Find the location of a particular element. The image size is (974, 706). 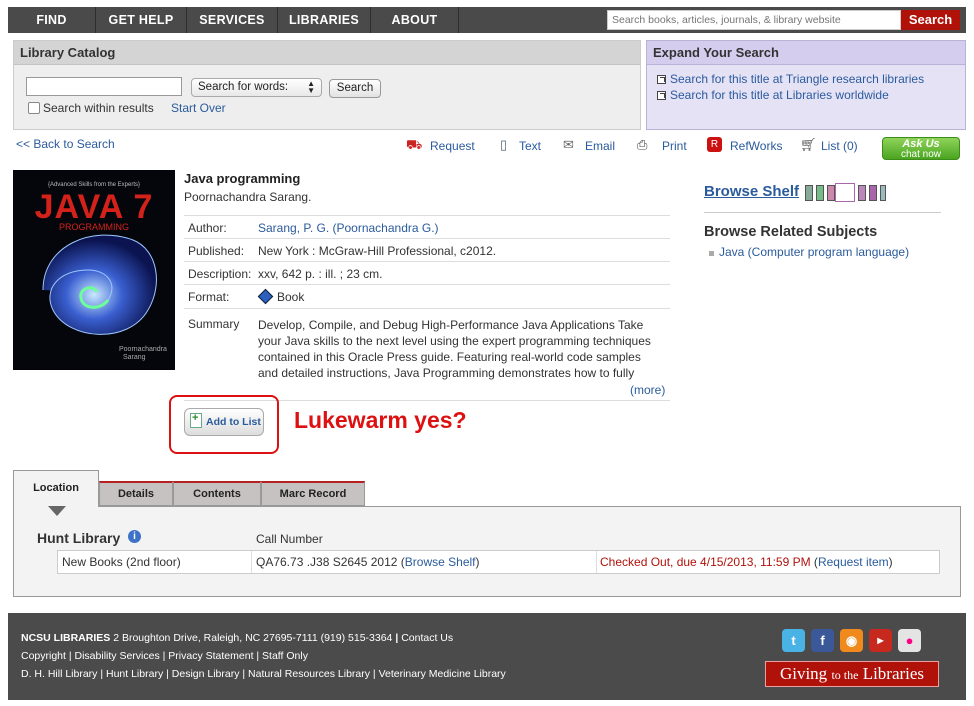

nav-get-help: GET HELP is located at coordinates (141, 20).